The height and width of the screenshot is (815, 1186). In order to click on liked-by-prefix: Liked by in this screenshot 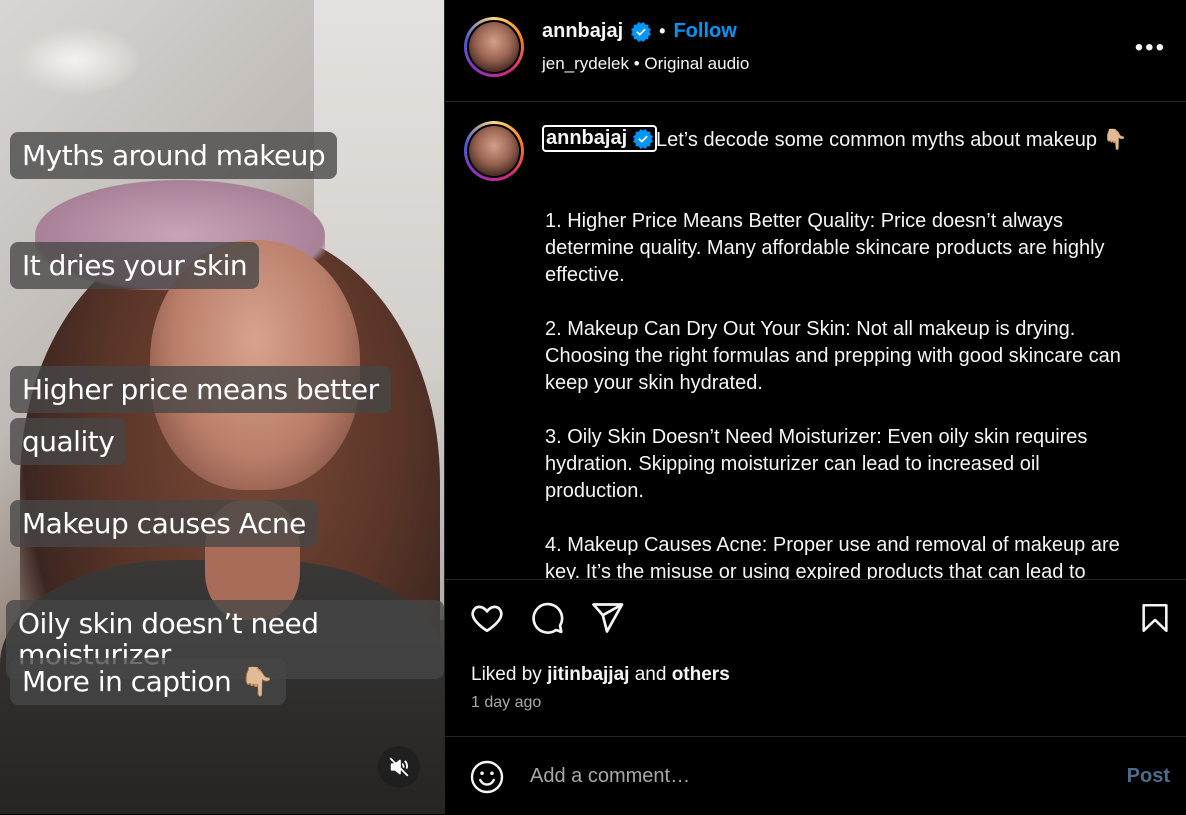, I will do `click(506, 674)`.